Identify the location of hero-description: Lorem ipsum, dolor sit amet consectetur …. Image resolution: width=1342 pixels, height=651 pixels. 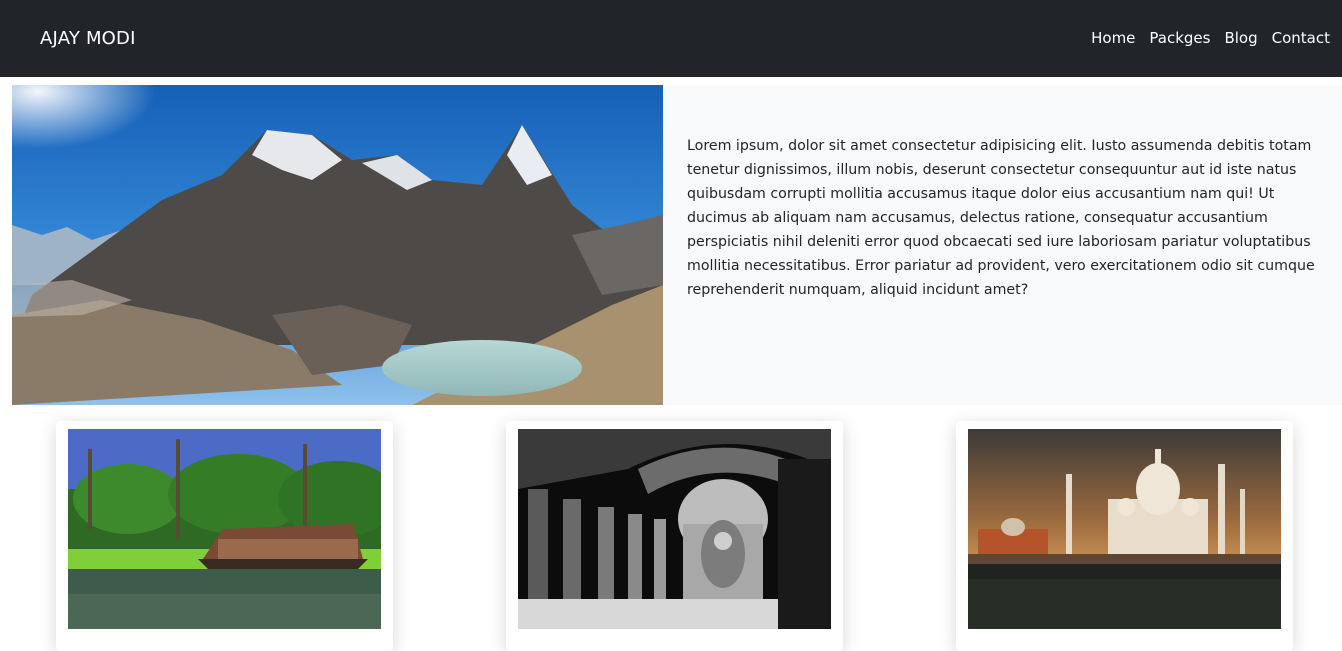
(1001, 218).